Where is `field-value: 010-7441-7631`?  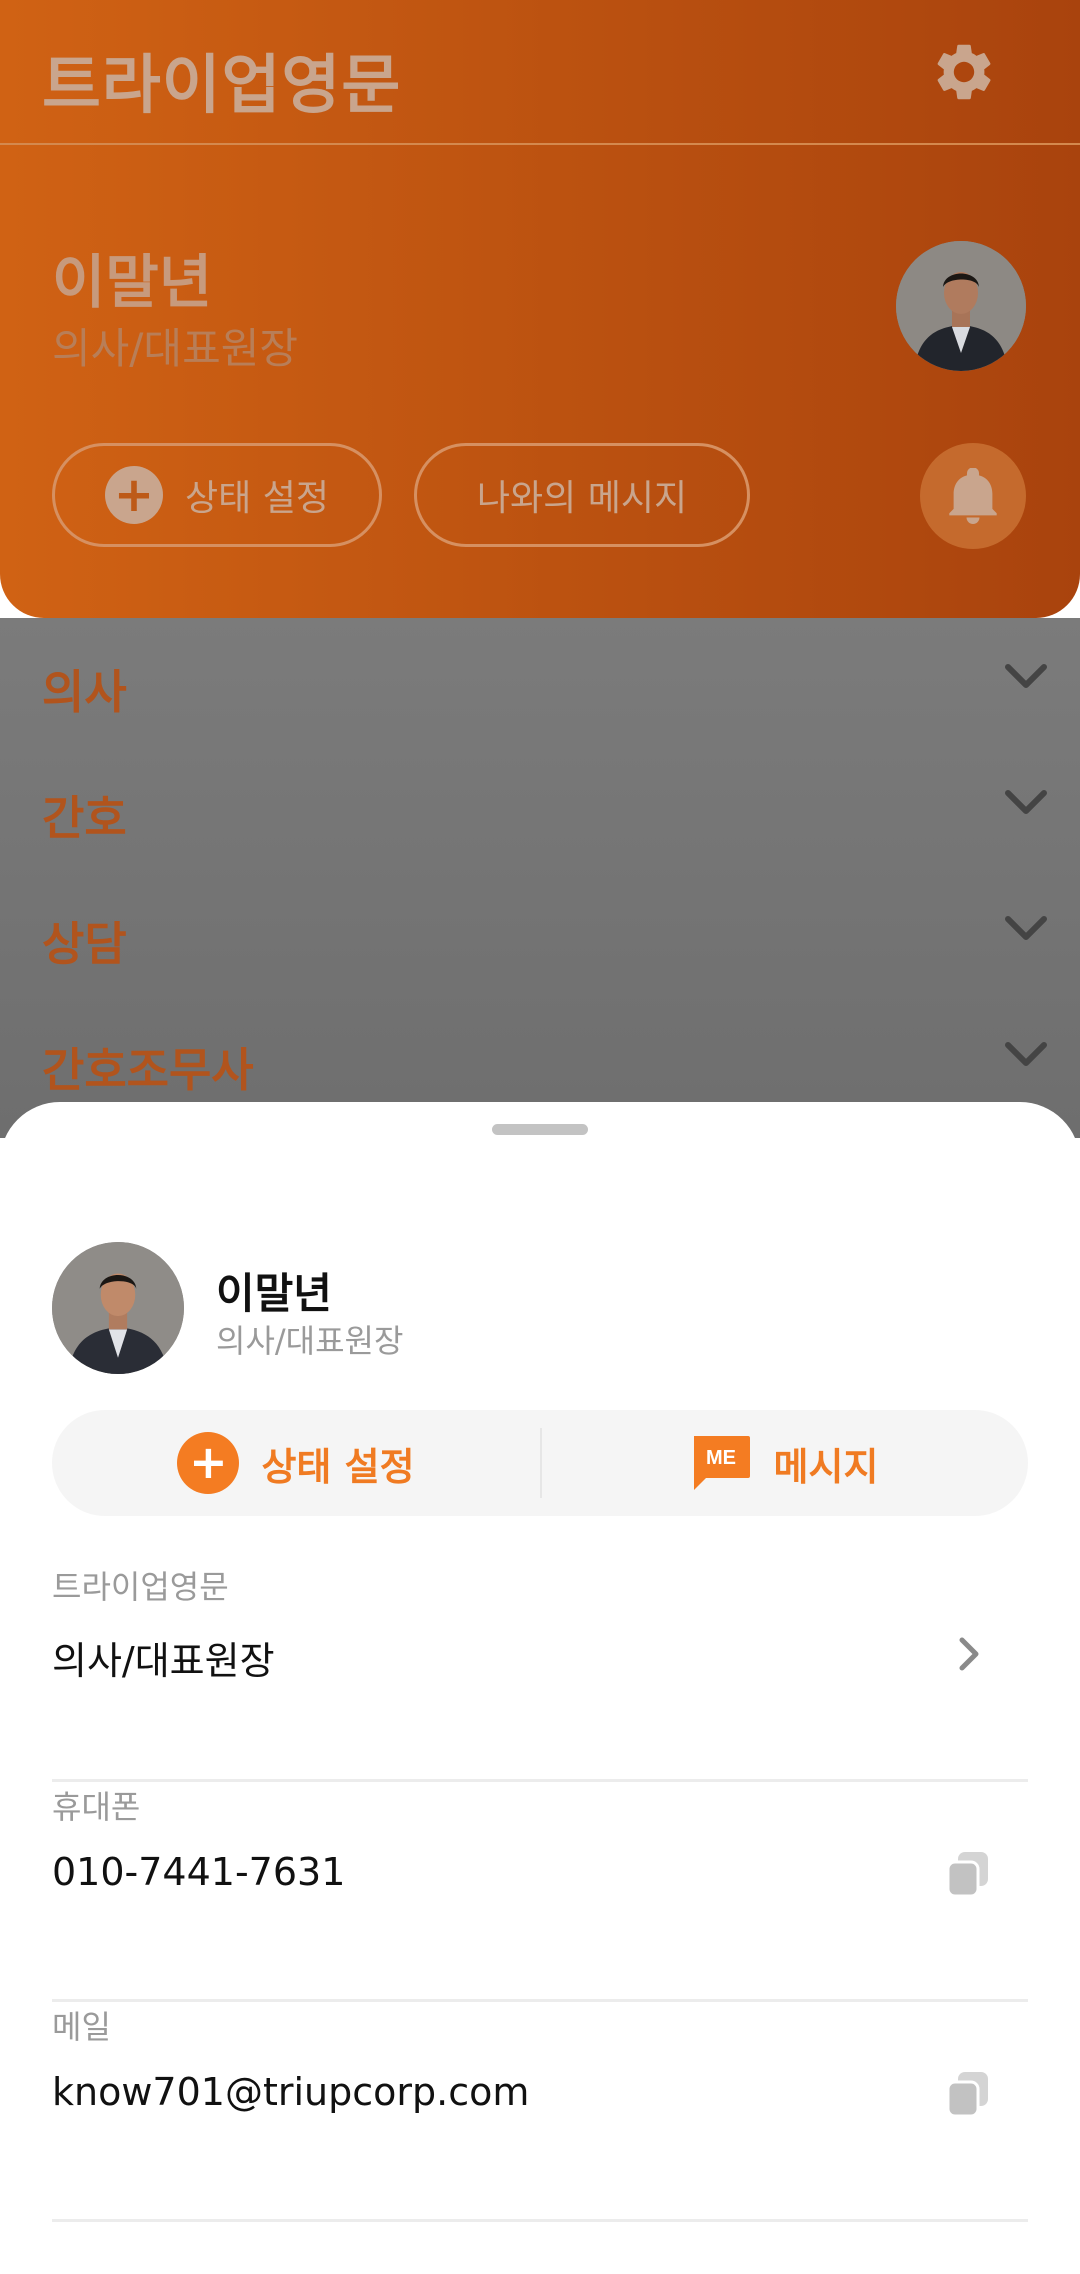
field-value: 010-7441-7631 is located at coordinates (199, 1872).